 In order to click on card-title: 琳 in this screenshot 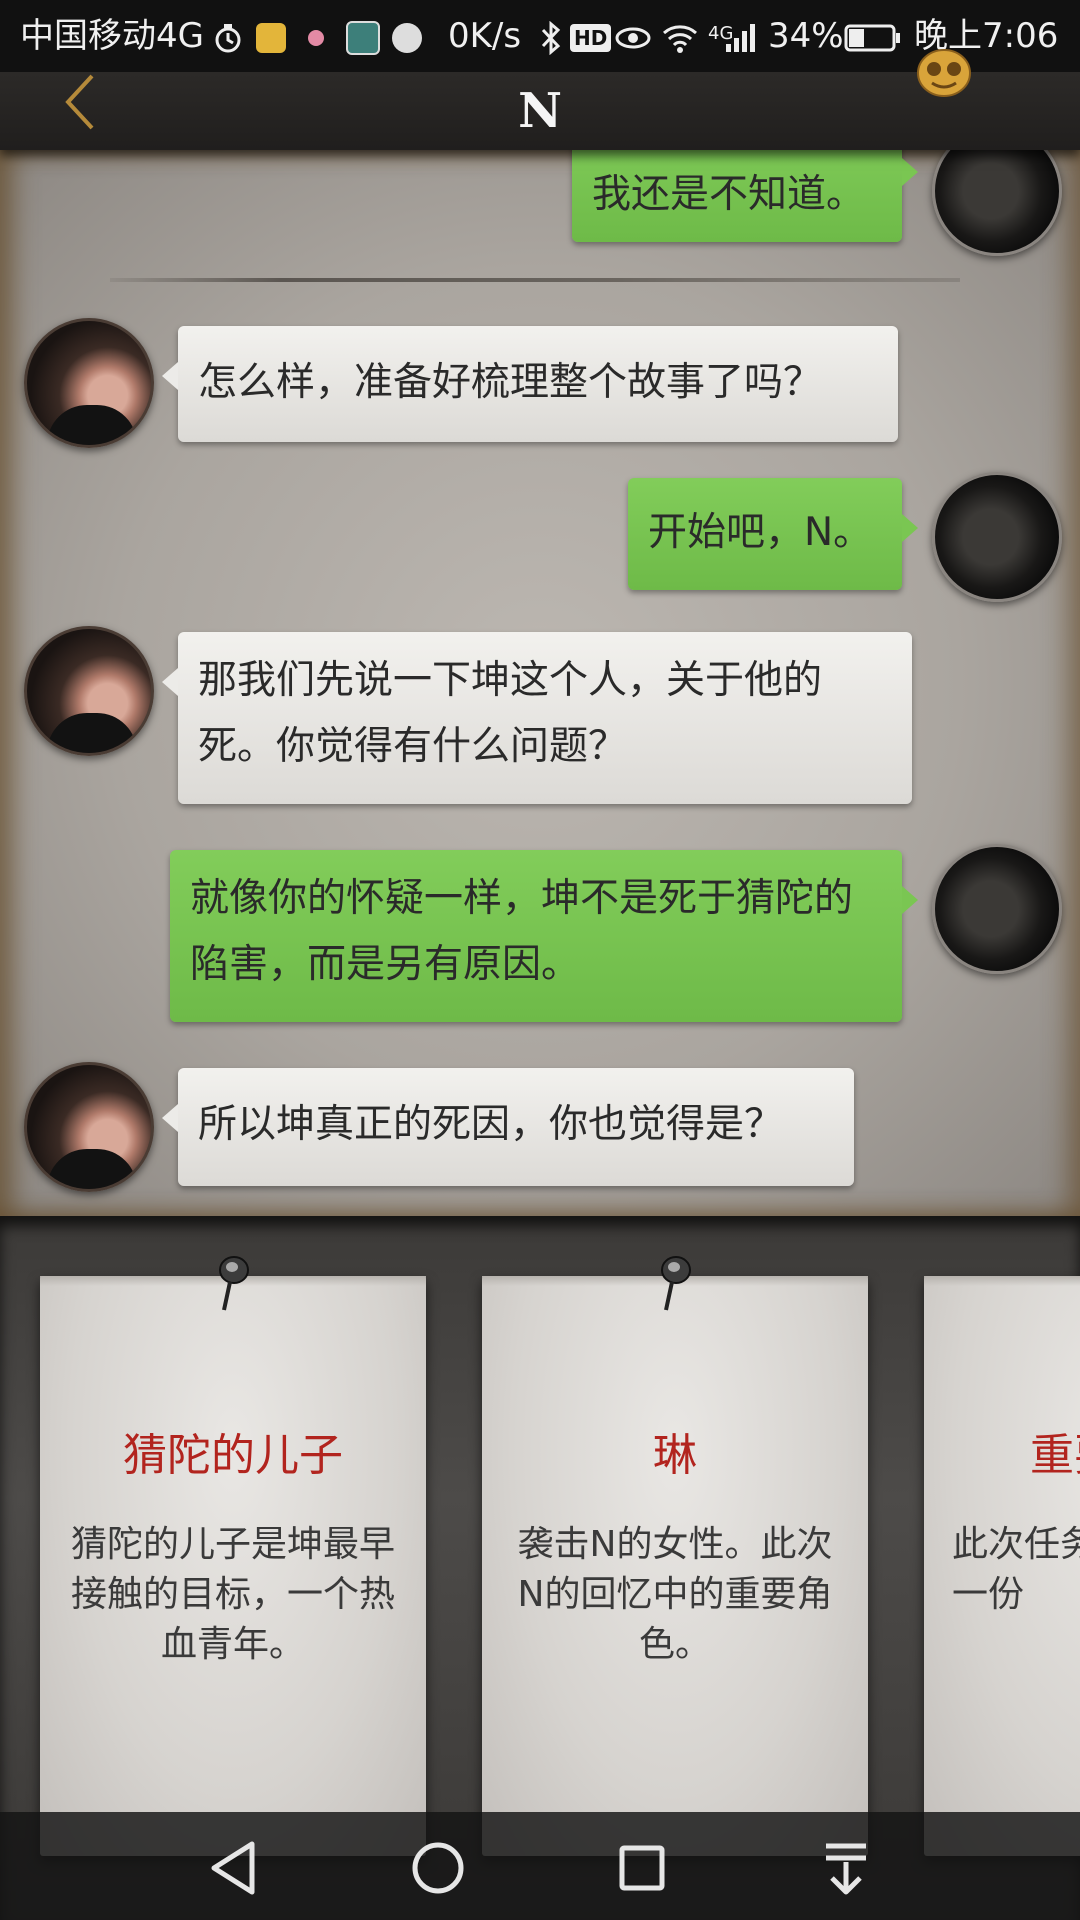, I will do `click(675, 1455)`.